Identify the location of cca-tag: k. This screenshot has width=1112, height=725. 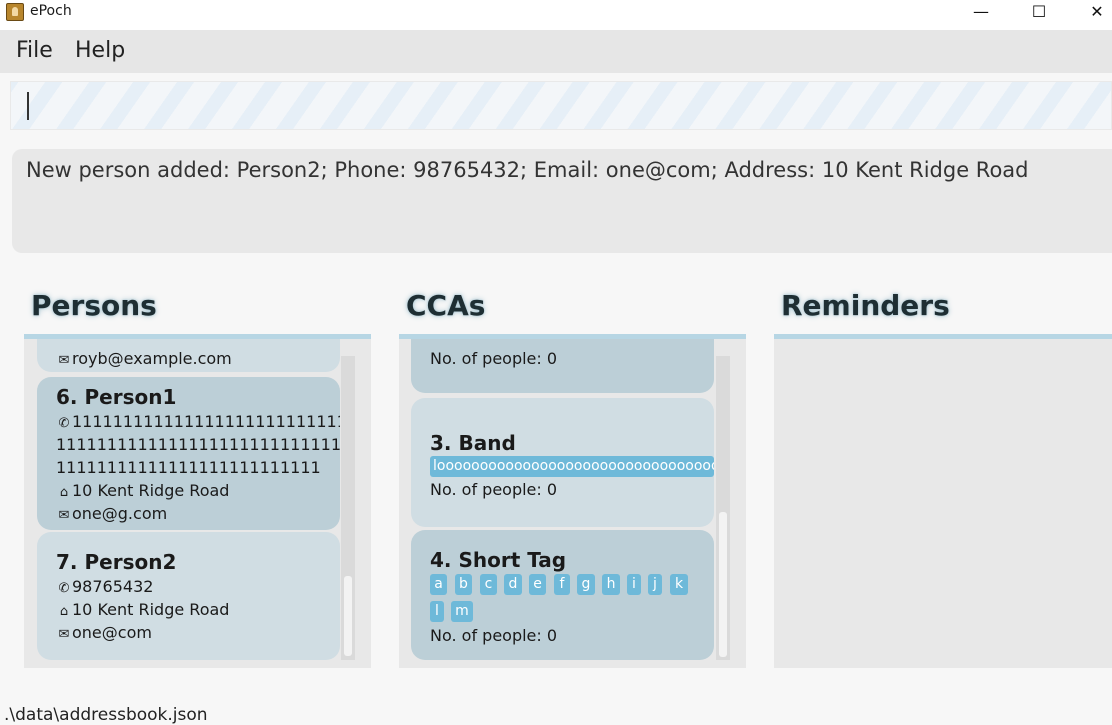
(679, 584).